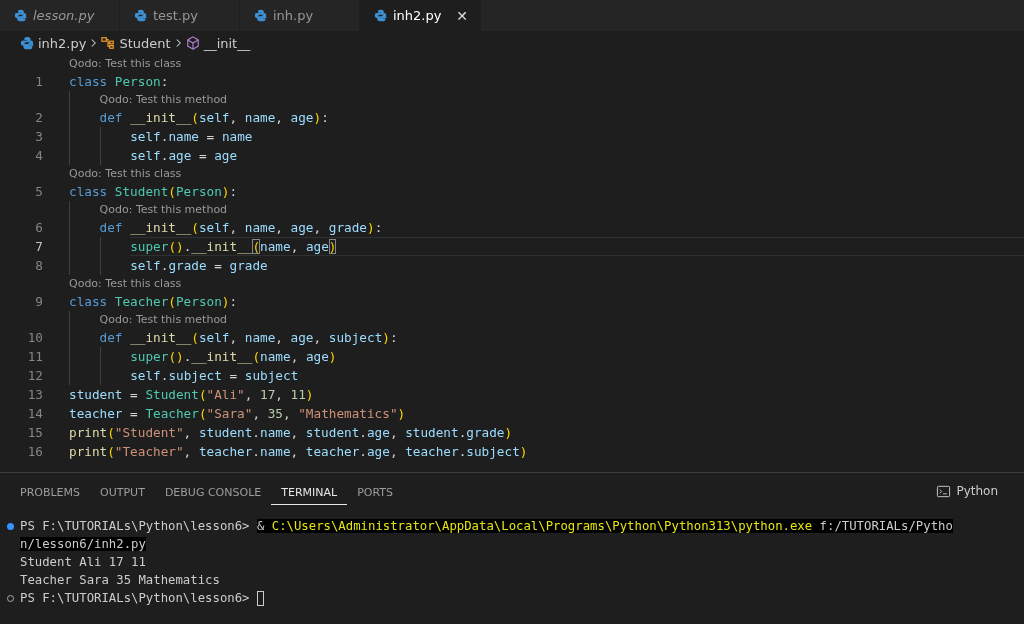  Describe the element at coordinates (154, 302) in the screenshot. I see `code-line: class Teacher(Person):` at that location.